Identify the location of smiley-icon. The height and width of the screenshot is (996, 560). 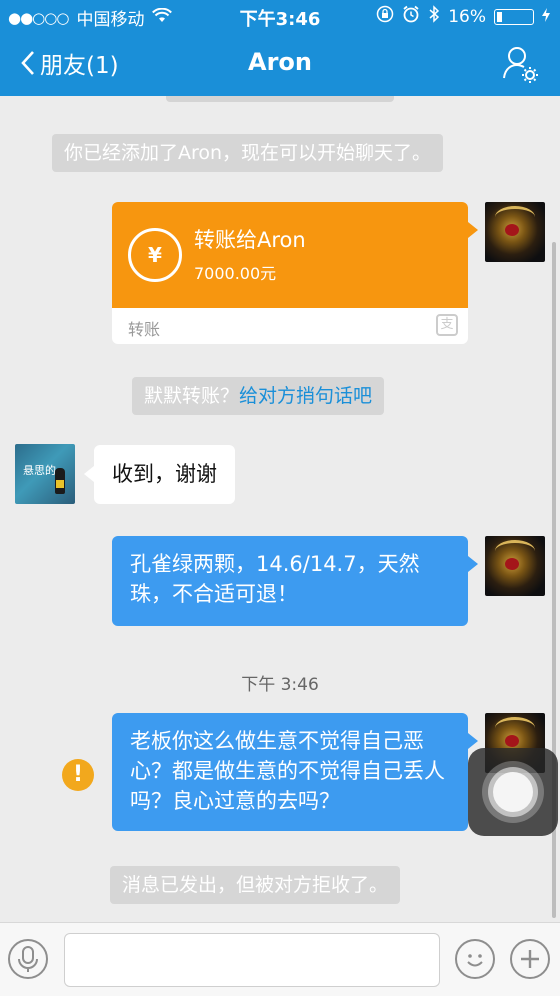
(475, 960).